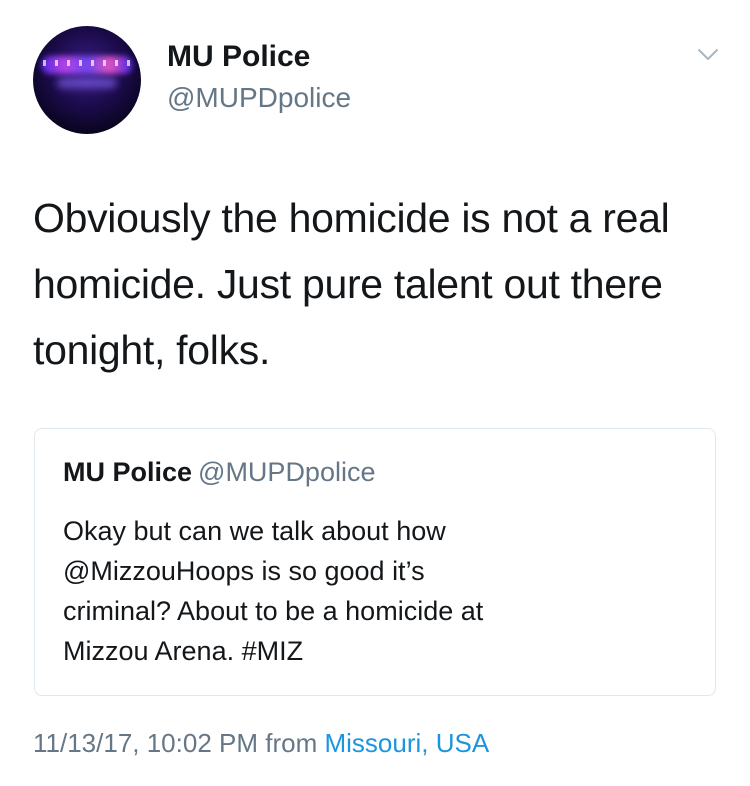 This screenshot has width=750, height=786. I want to click on tweet-metadata: 11/13/17, 10:02 PM from Missouri, USA, so click(261, 743).